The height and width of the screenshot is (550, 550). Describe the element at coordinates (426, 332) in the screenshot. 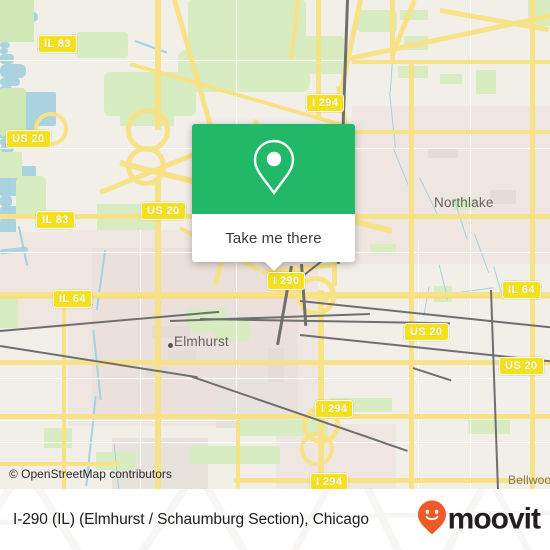

I see `road-shield-us20-east: US 20` at that location.